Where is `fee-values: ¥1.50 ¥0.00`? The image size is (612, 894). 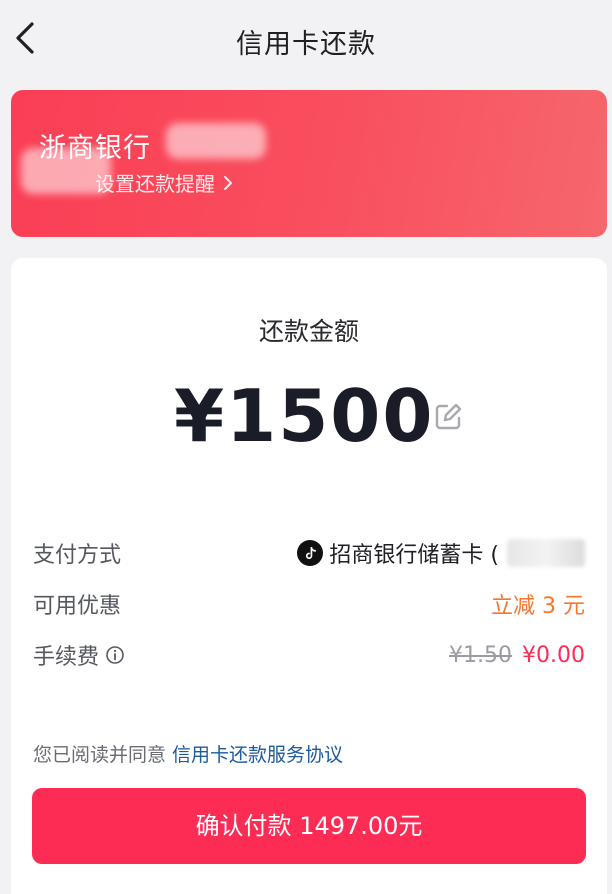
fee-values: ¥1.50 ¥0.00 is located at coordinates (517, 655).